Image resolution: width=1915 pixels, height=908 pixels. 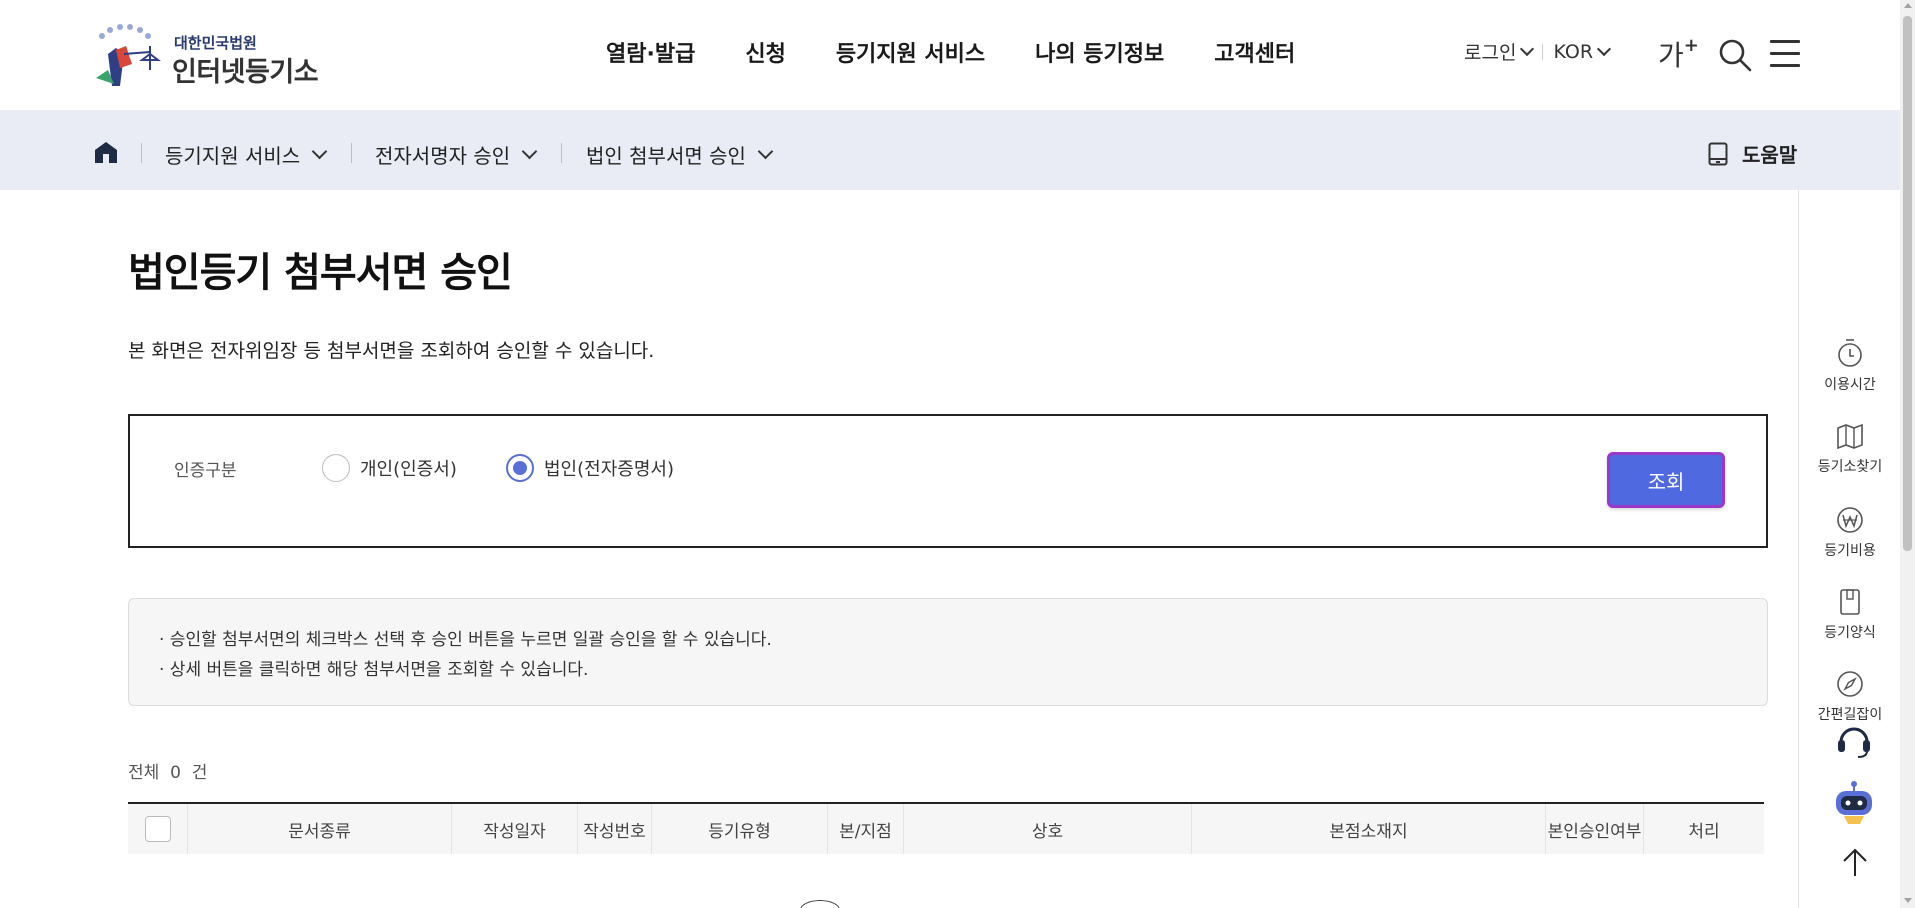 What do you see at coordinates (740, 829) in the screenshot?
I see `table-header-registry-type: 등기유형` at bounding box center [740, 829].